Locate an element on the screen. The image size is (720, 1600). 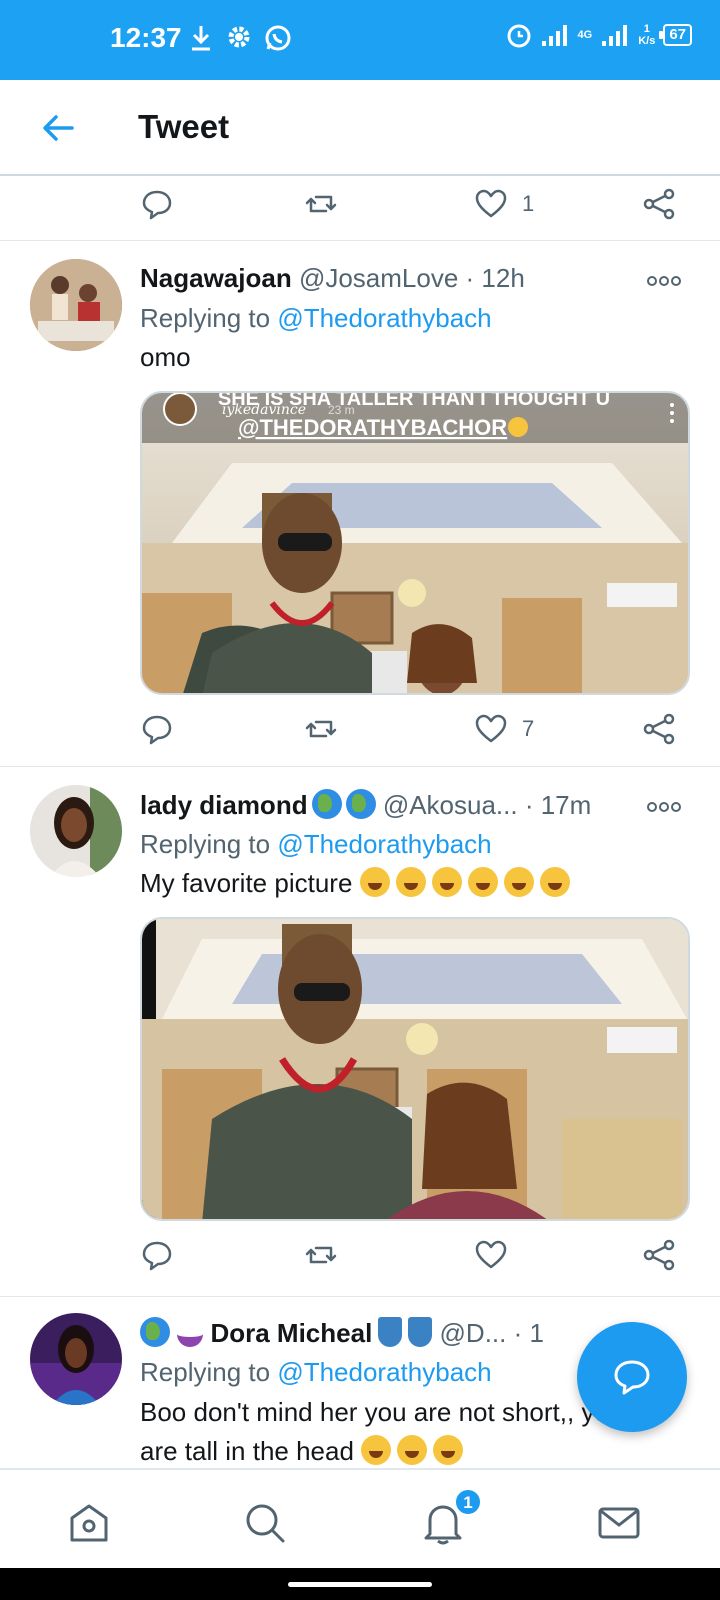
system-navigation-bar is located at coordinates (360, 1584).